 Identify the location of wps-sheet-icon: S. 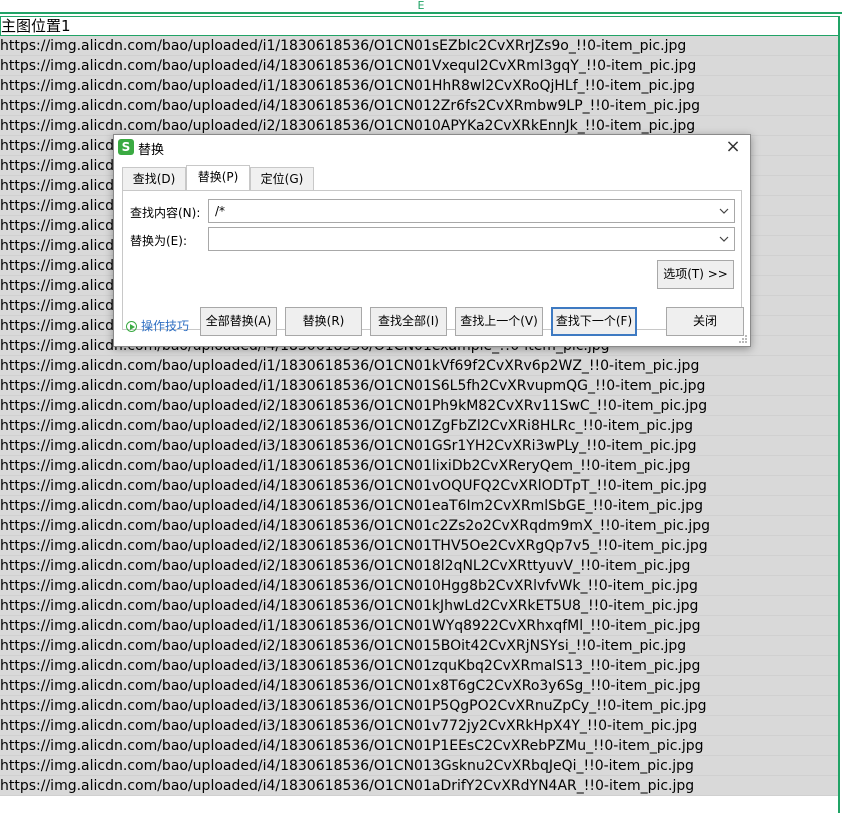
(126, 147).